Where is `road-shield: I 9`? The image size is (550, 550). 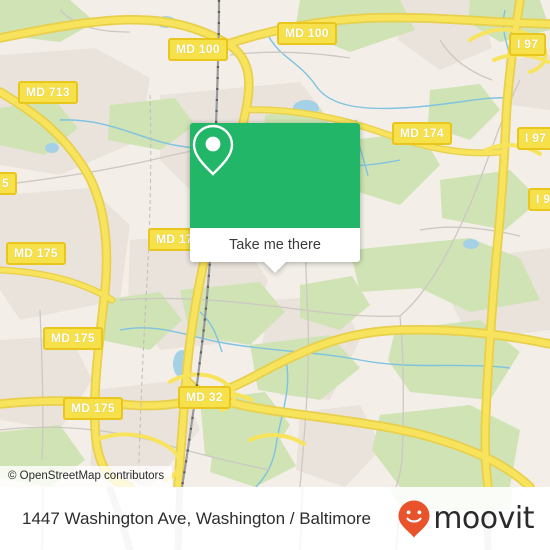
road-shield: I 9 is located at coordinates (539, 199).